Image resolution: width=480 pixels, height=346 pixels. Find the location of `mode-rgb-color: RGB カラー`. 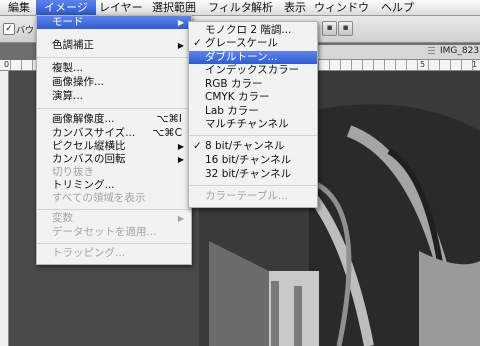

mode-rgb-color: RGB カラー is located at coordinates (253, 84).